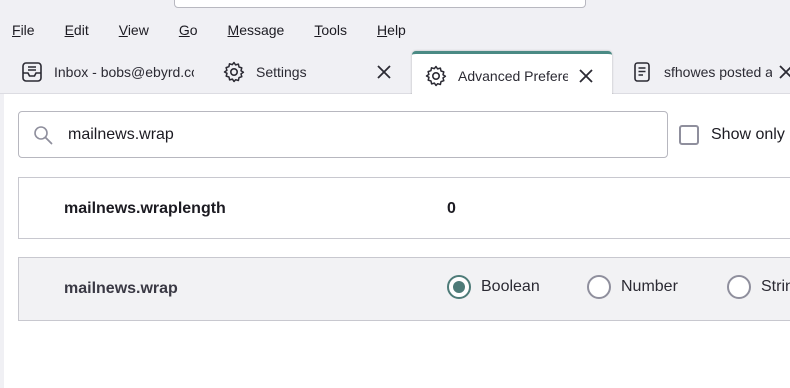  Describe the element at coordinates (145, 208) in the screenshot. I see `pref-name: mailnews.wraplength` at that location.